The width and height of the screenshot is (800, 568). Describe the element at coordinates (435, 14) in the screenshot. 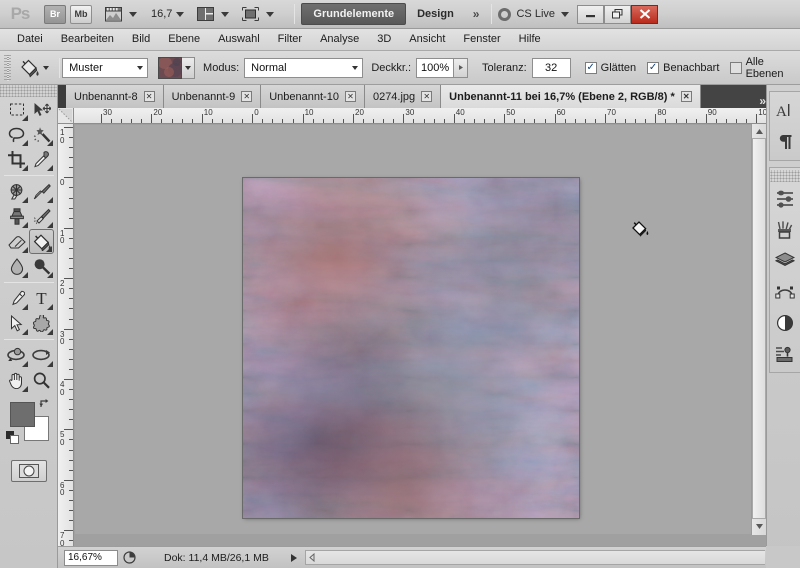

I see `workspace-design-button: Design` at that location.